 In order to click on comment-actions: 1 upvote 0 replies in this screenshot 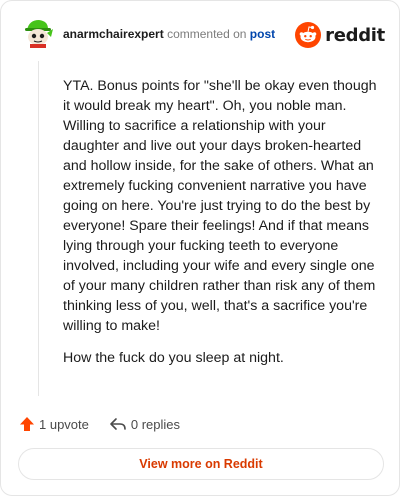, I will do `click(109, 424)`.